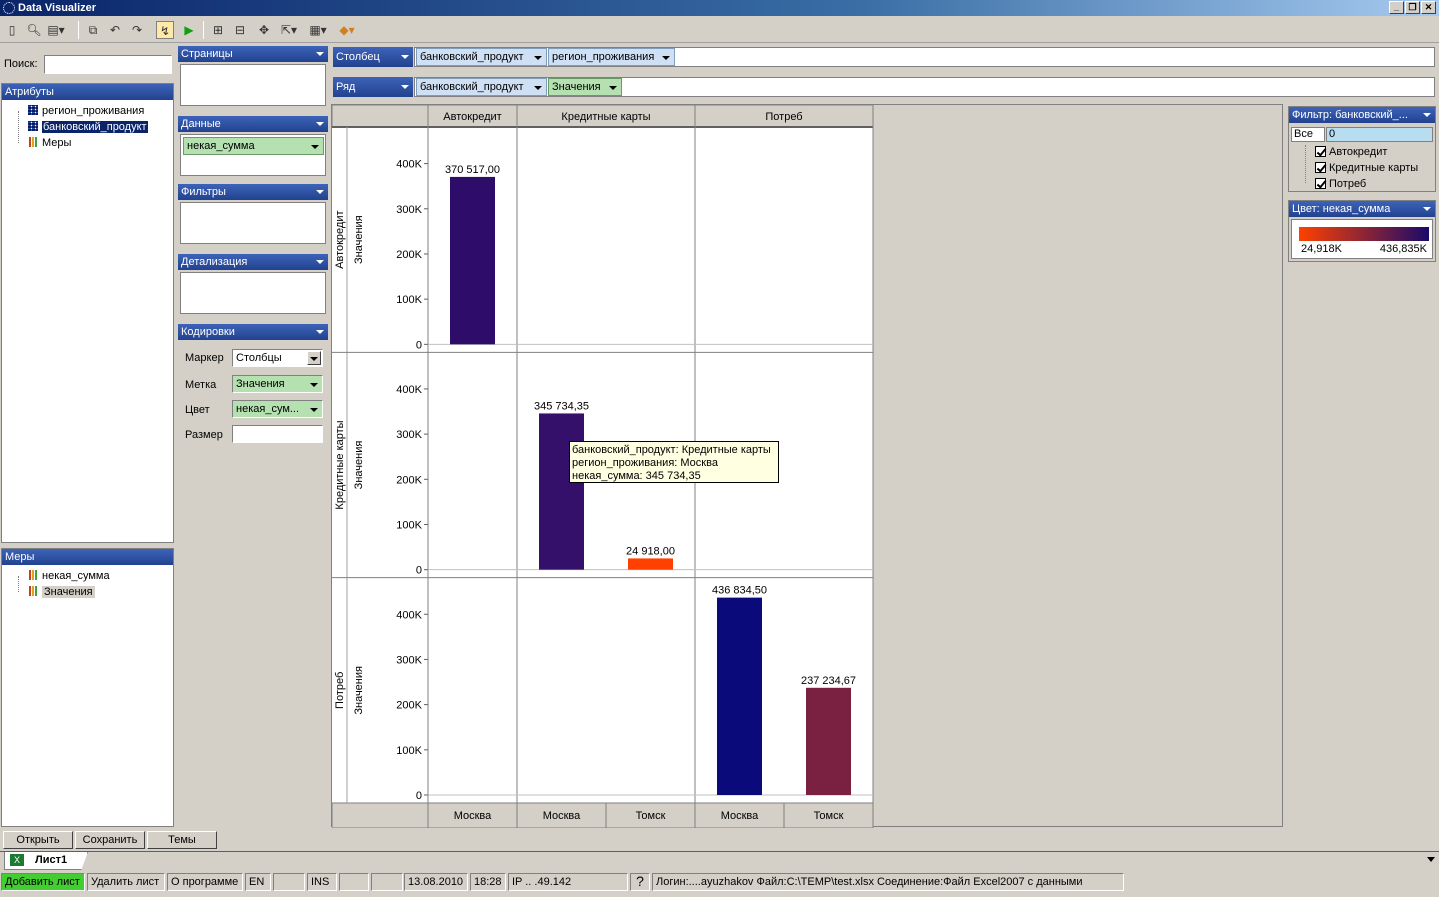 The height and width of the screenshot is (897, 1439). Describe the element at coordinates (719, 8) in the screenshot. I see `window-titlebar: Data Visualizer _ ❐ ✕` at that location.